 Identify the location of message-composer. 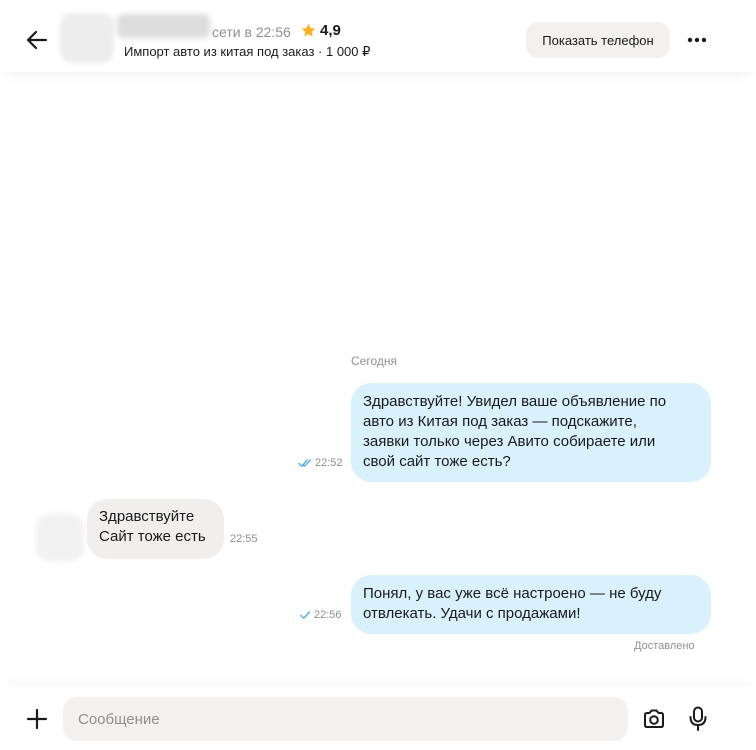
(378, 718).